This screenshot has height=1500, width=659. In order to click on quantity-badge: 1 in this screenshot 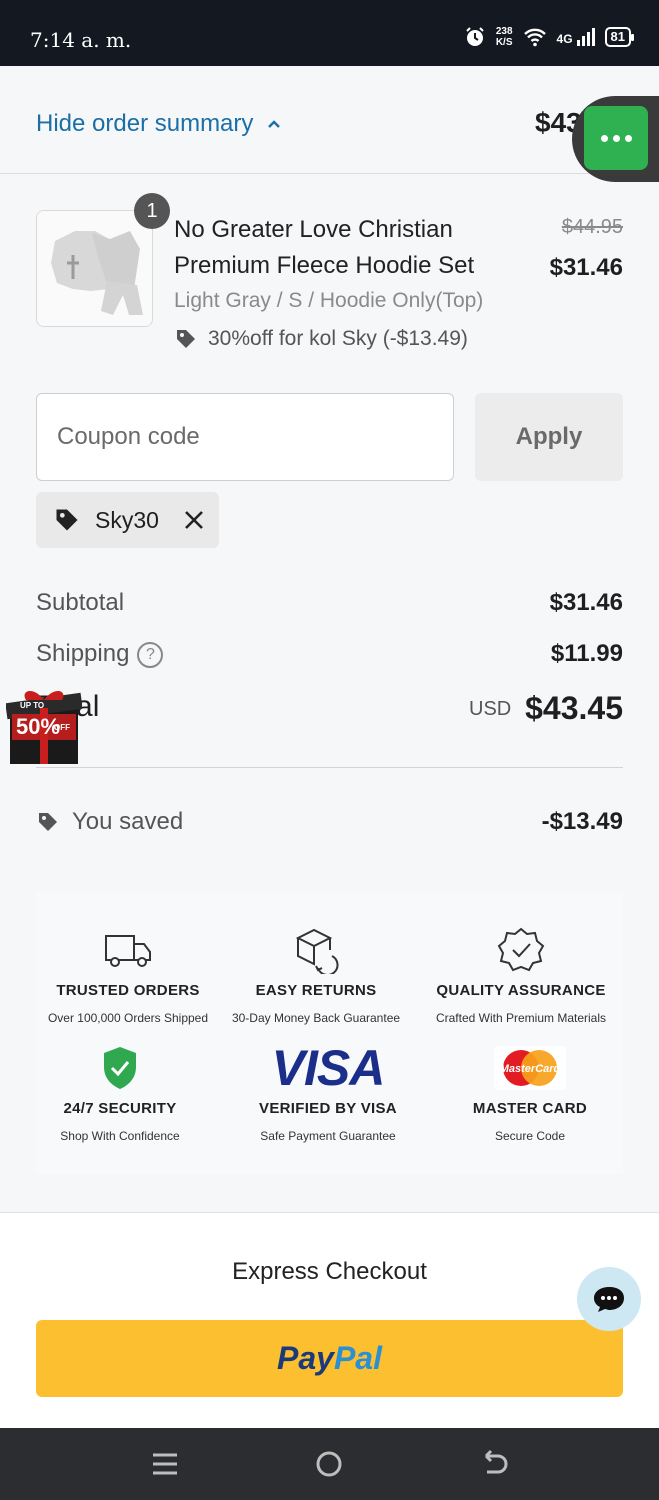, I will do `click(152, 211)`.